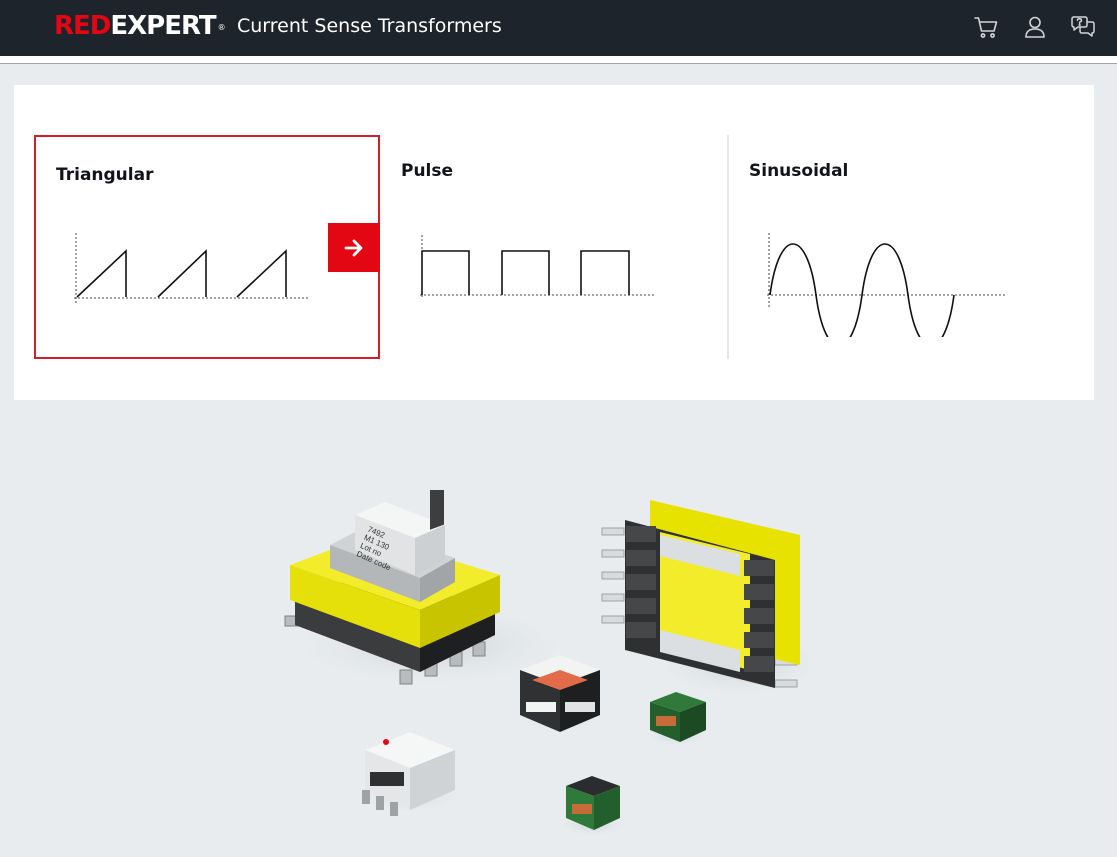 This screenshot has height=857, width=1117. What do you see at coordinates (558, 60) in the screenshot?
I see `header-separator` at bounding box center [558, 60].